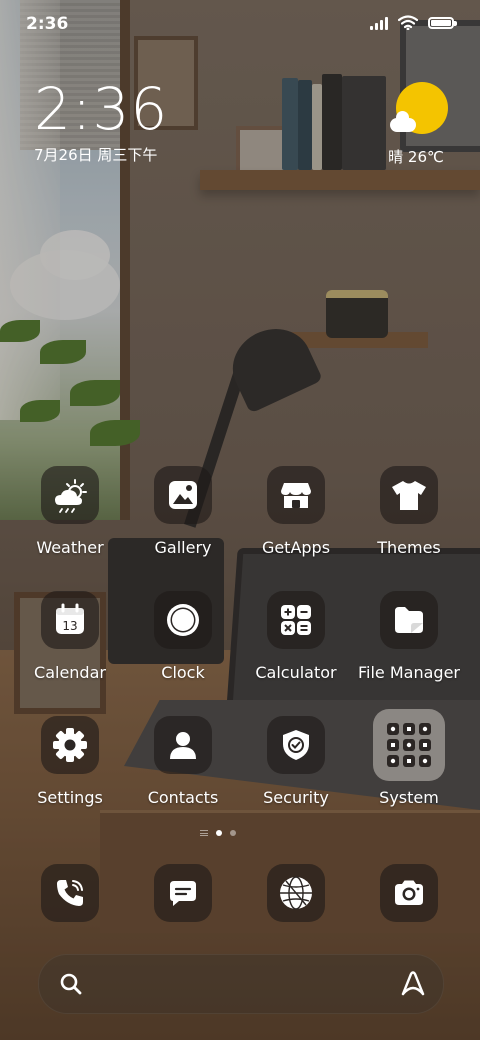  I want to click on page-indicator-feed, so click(204, 833).